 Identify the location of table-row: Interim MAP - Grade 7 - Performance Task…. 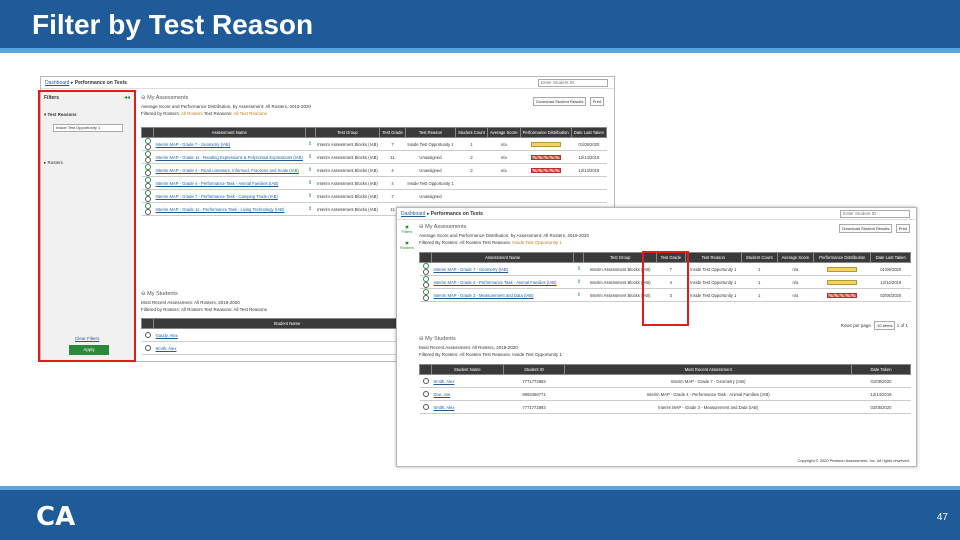
(374, 196).